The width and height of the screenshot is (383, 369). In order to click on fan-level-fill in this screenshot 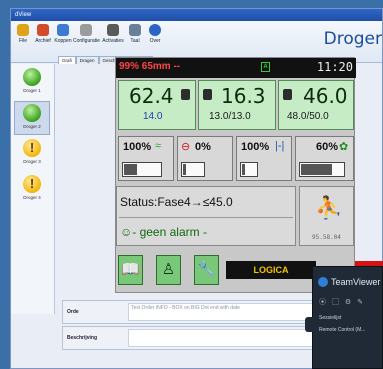, I will do `click(316, 169)`.